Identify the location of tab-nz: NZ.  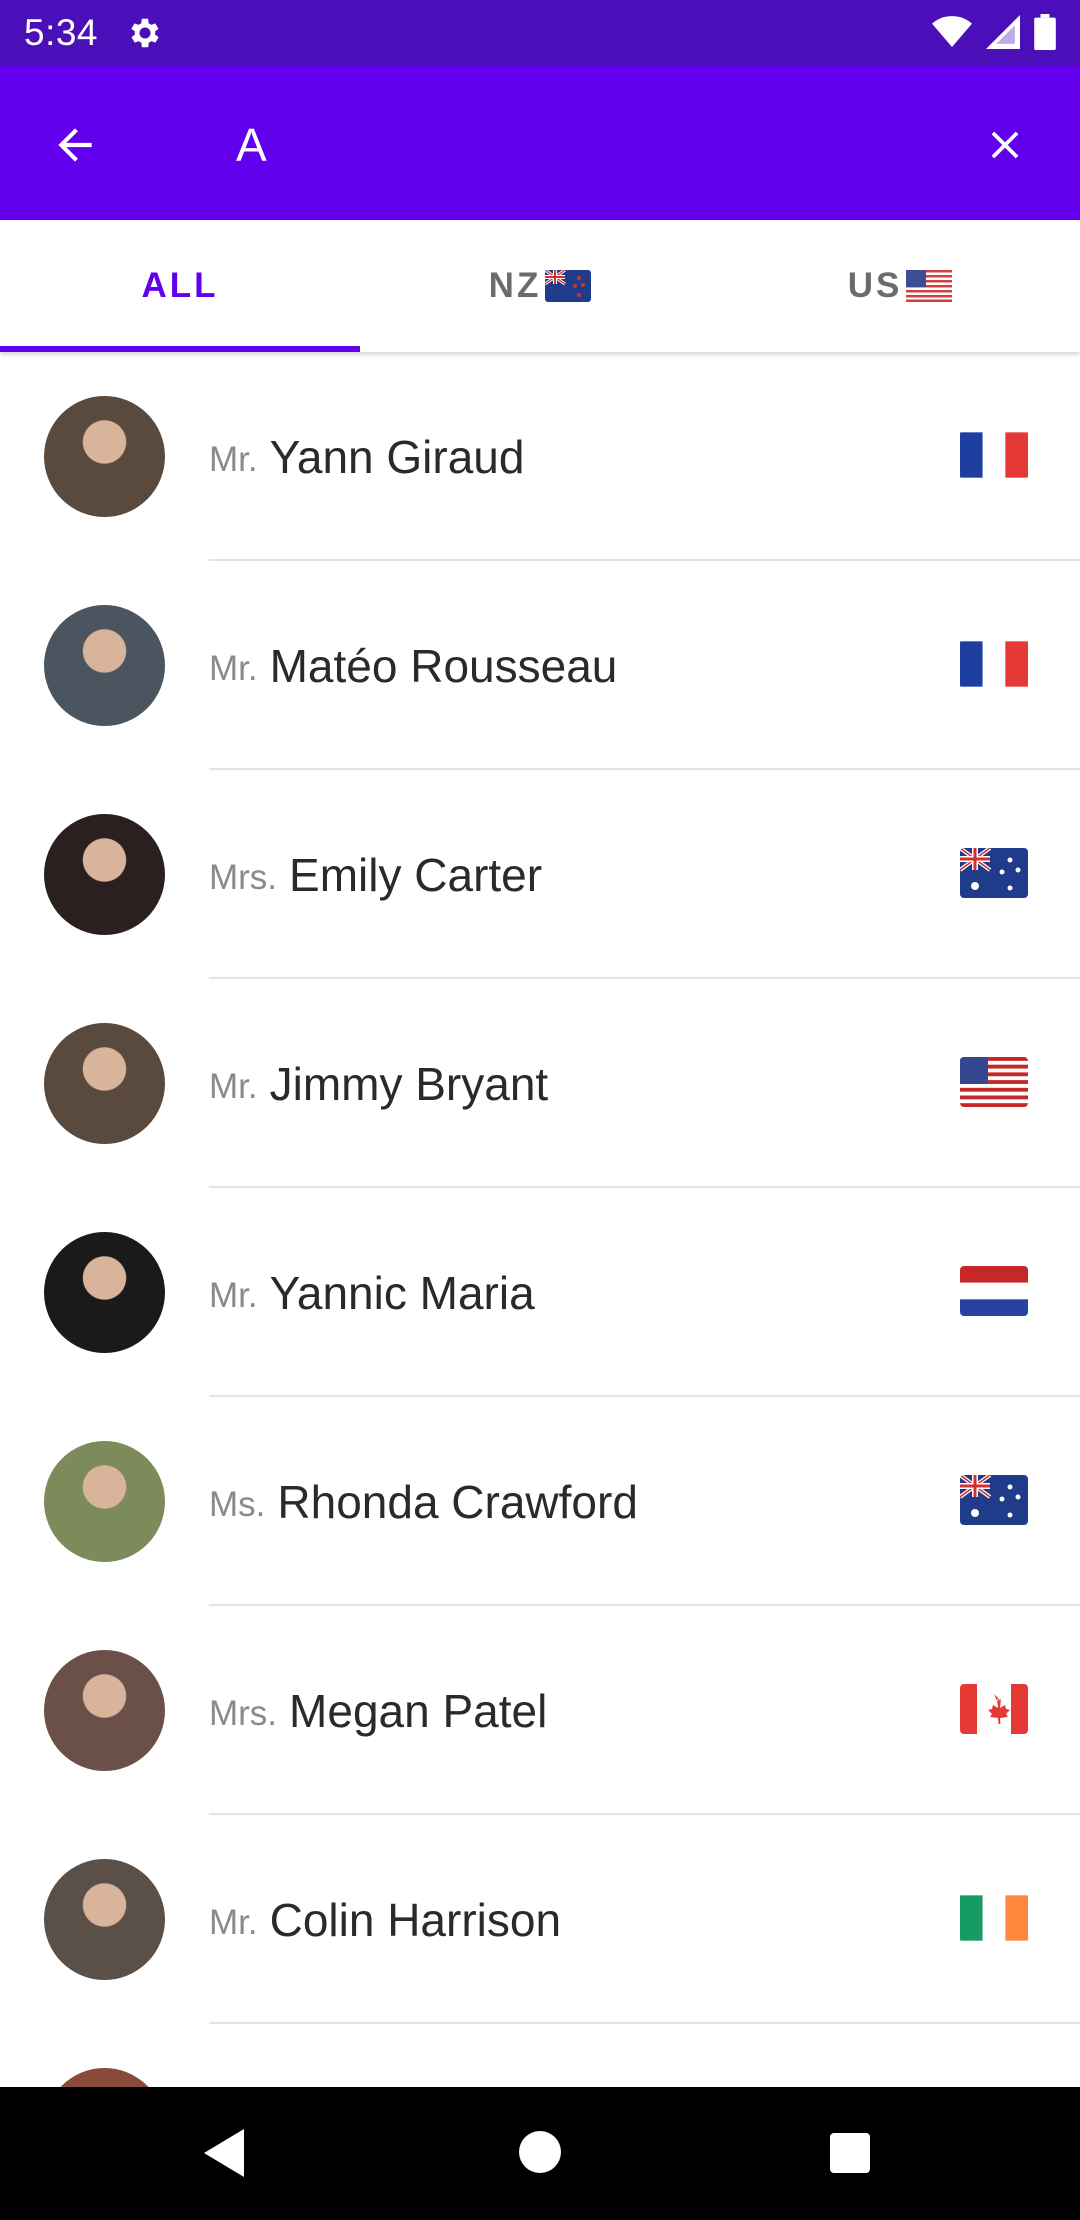
(540, 286).